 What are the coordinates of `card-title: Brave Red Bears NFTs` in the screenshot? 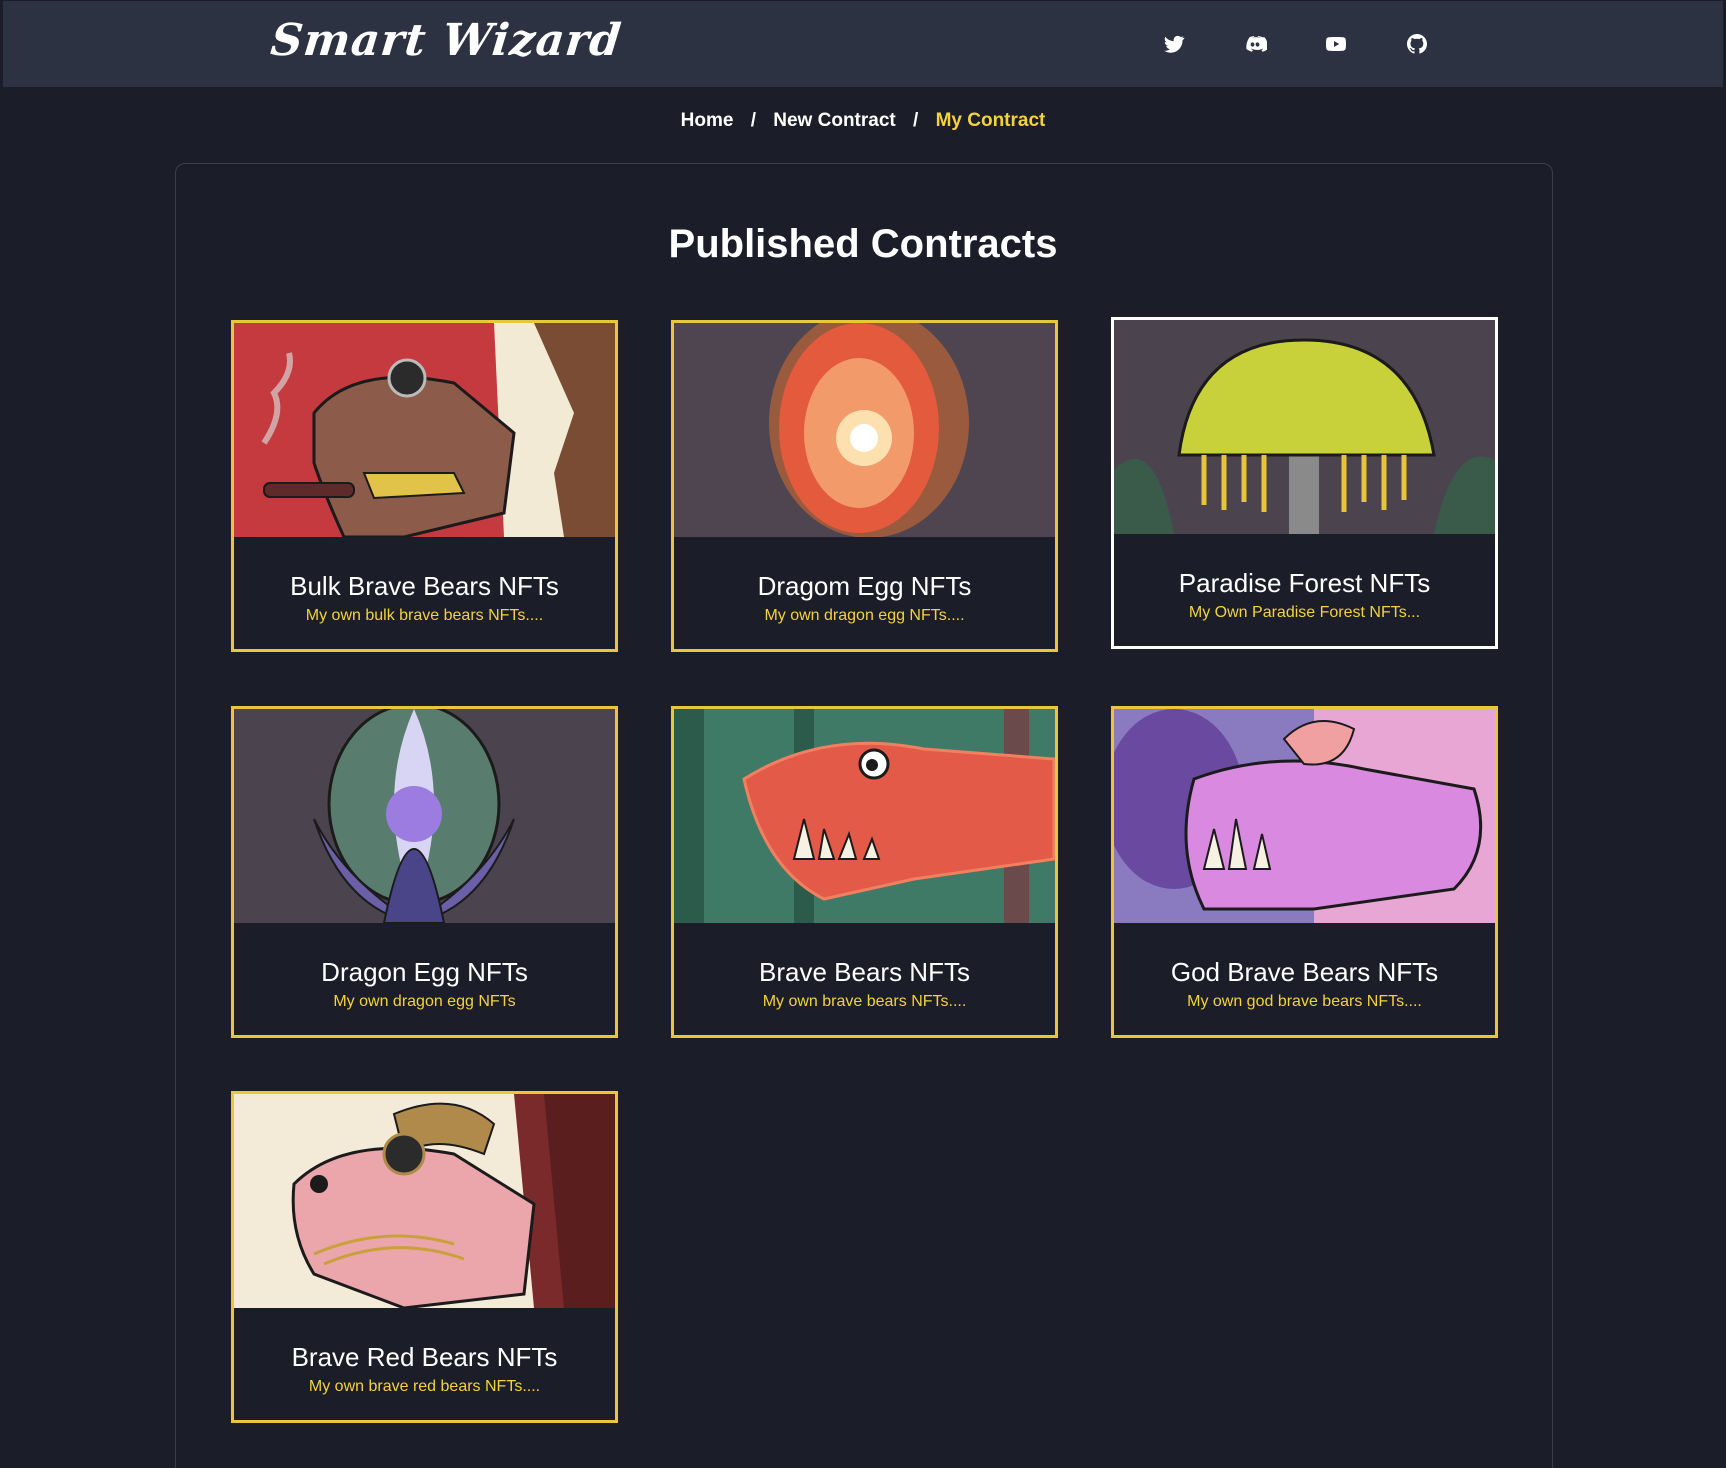 It's located at (424, 1357).